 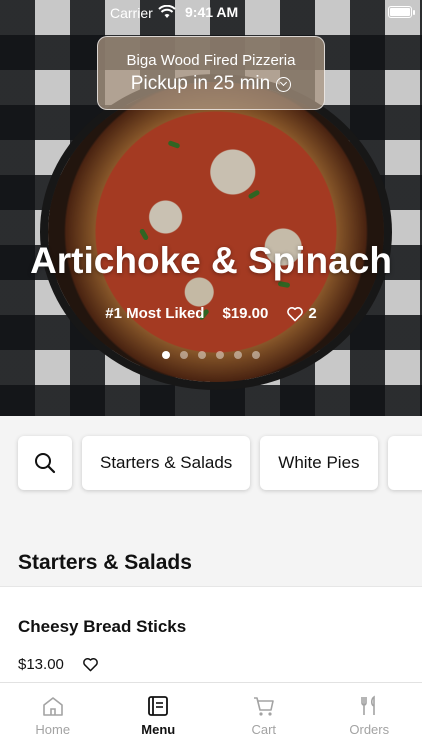 I want to click on status-bar: Carrier 9:41 AM, so click(x=211, y=13).